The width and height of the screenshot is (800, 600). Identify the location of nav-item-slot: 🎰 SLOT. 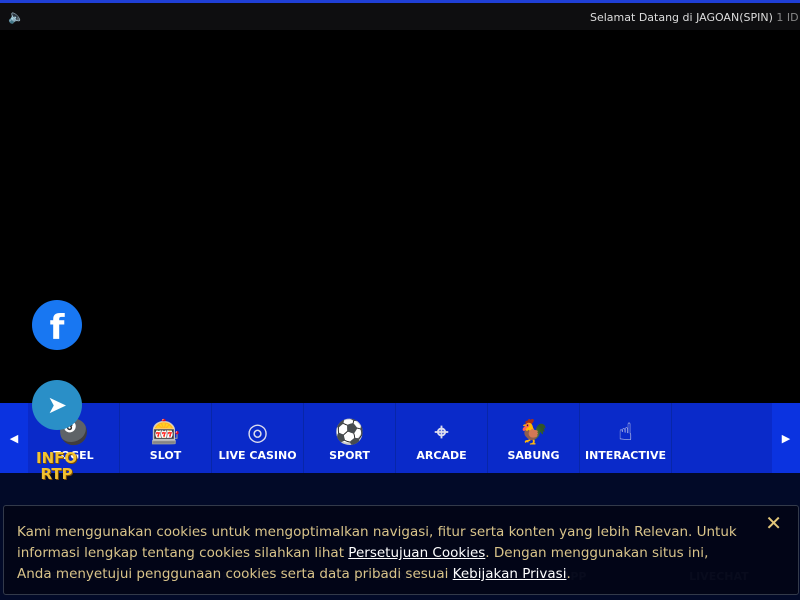
(166, 438).